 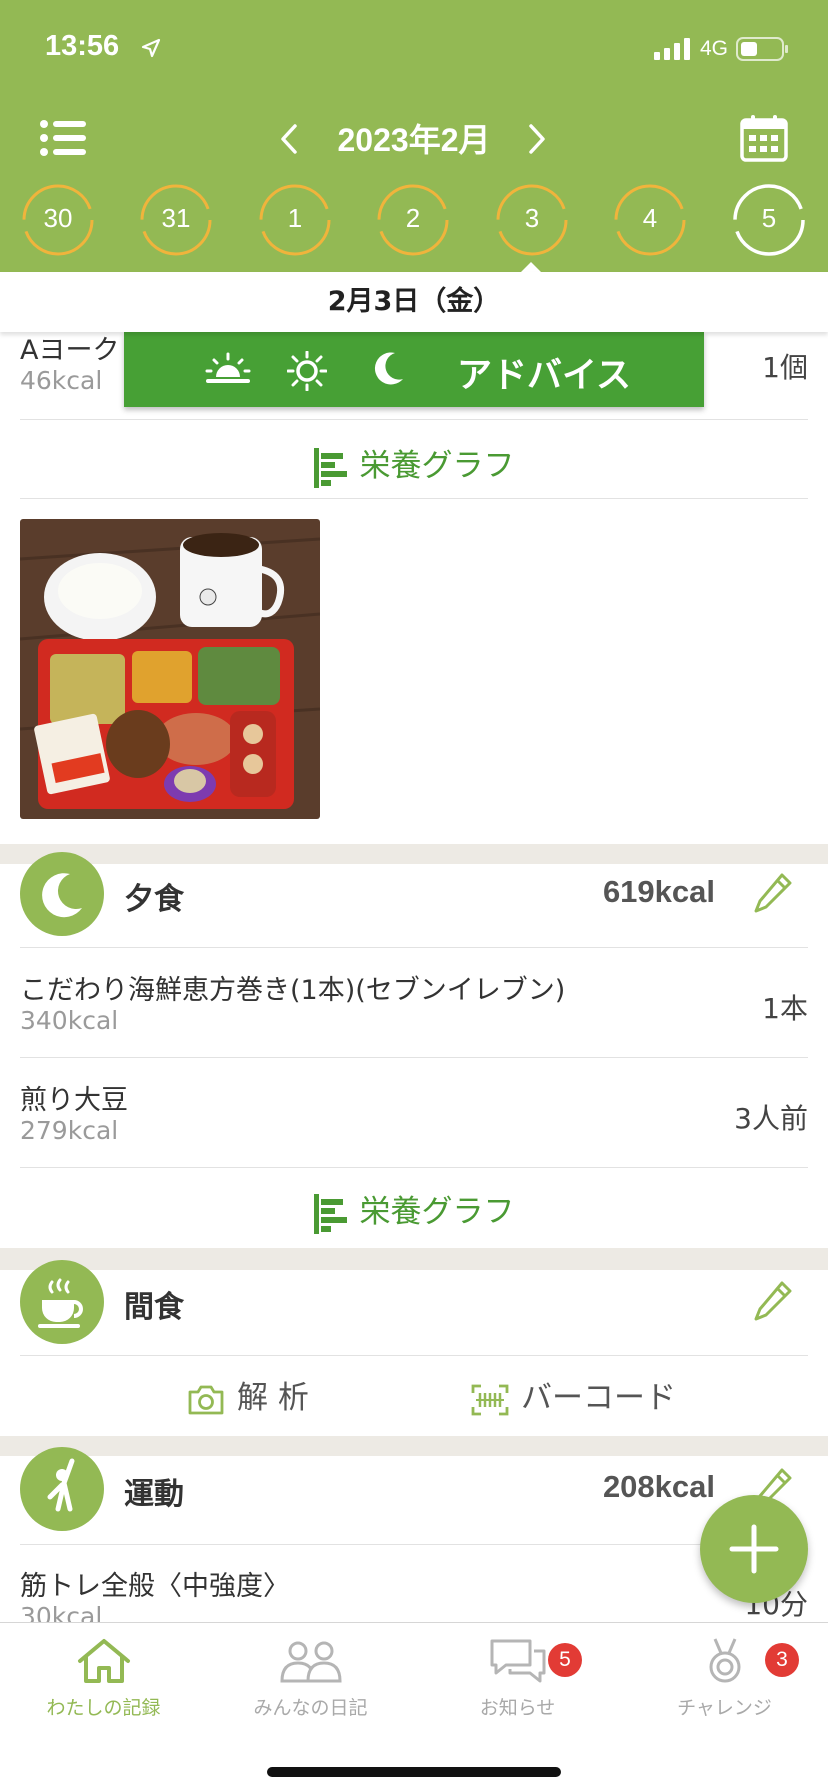 I want to click on meal-photo-image, so click(x=170, y=669).